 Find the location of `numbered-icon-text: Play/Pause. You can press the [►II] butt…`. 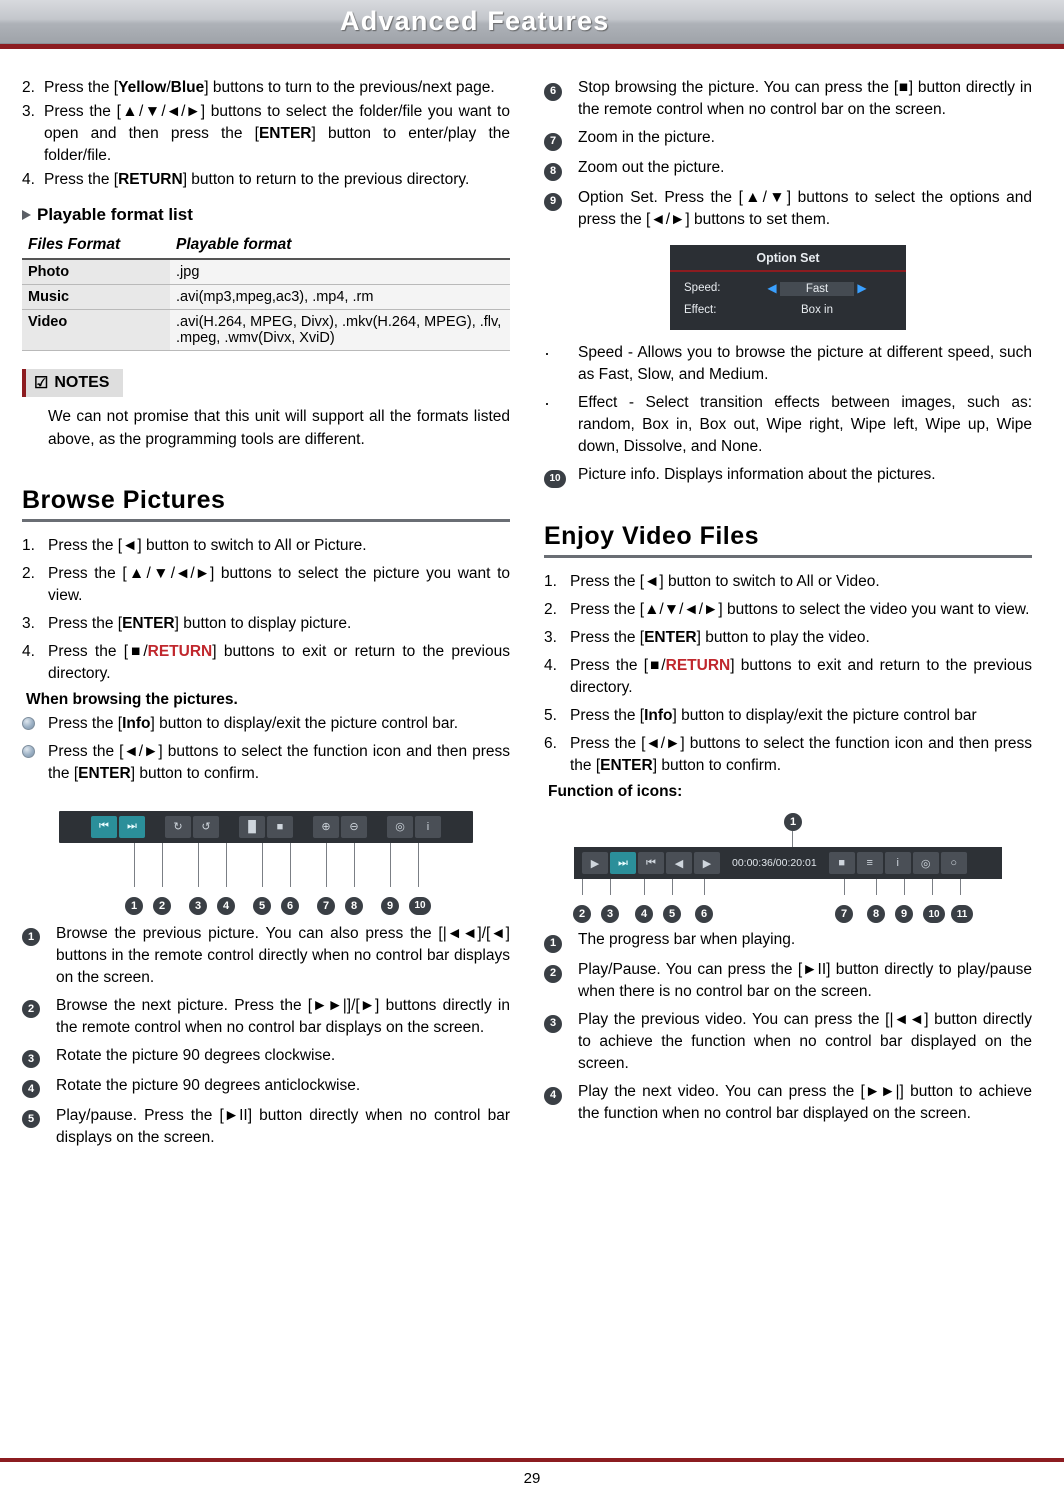

numbered-icon-text: Play/Pause. You can press the [►II] butt… is located at coordinates (805, 981).